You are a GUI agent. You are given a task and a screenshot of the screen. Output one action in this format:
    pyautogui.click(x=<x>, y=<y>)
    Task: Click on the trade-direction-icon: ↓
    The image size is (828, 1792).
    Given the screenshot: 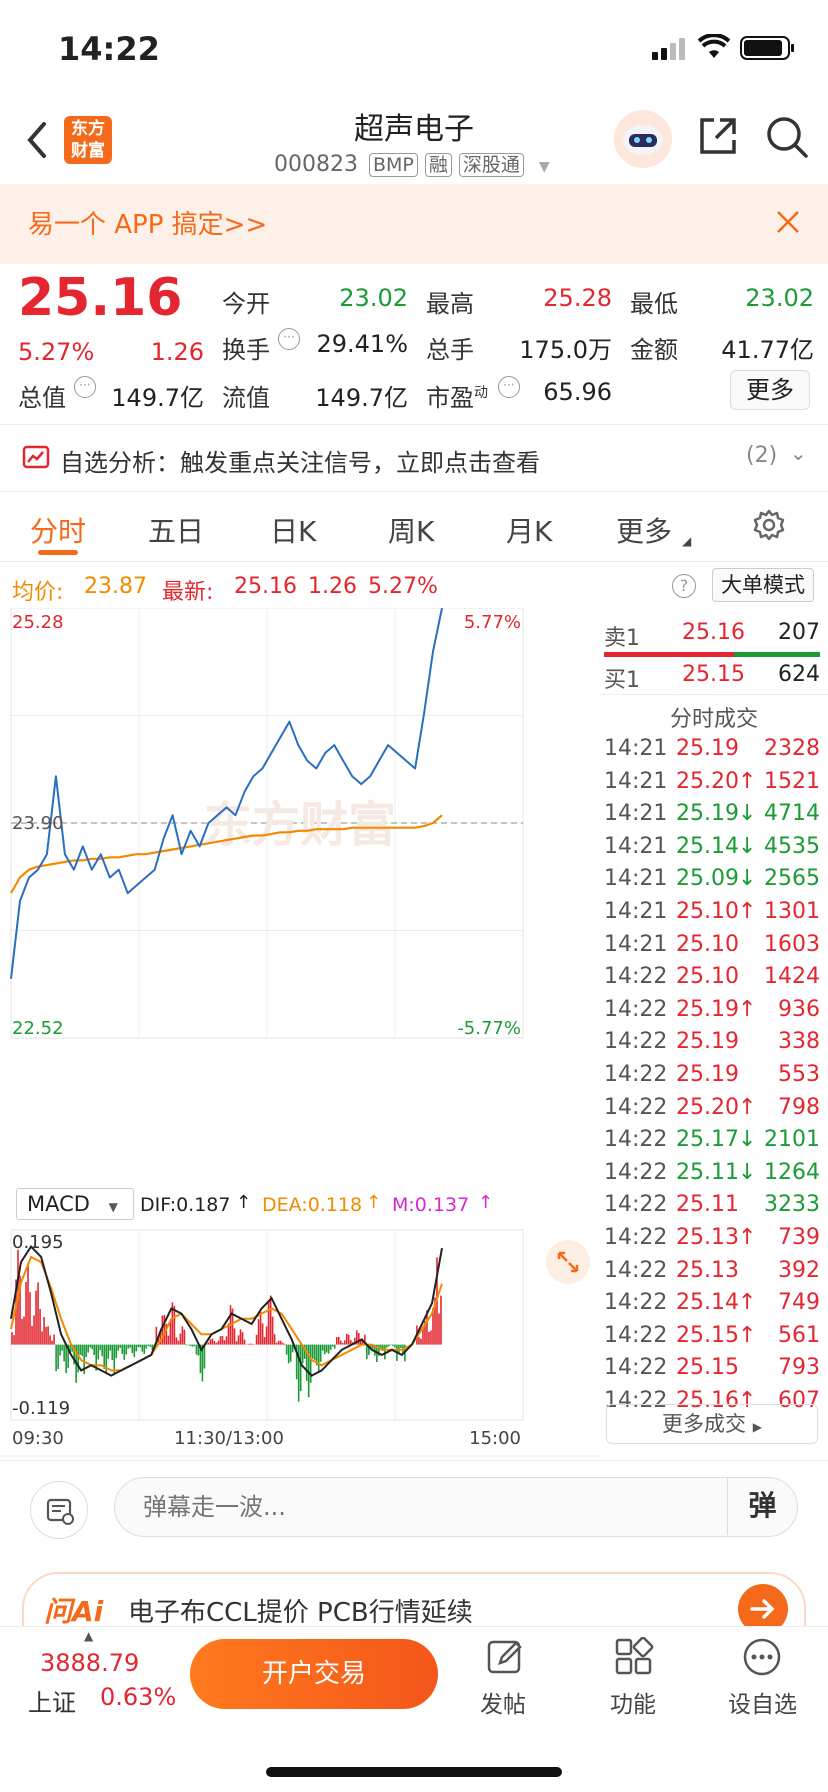 What is the action you would take?
    pyautogui.click(x=747, y=1172)
    